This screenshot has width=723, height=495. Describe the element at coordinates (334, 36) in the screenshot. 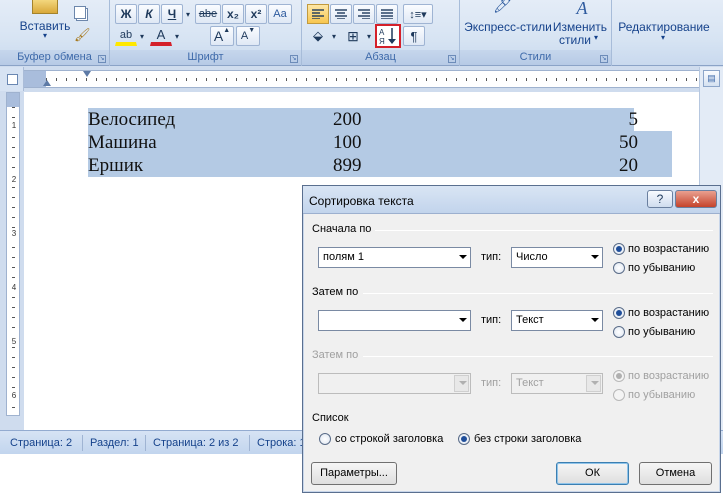

I see `shading-dropdown-icon: ▾` at that location.